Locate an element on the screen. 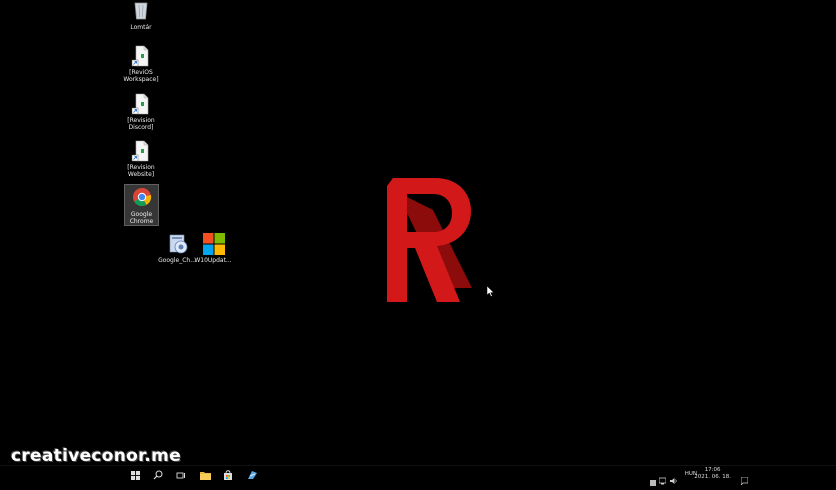 Image resolution: width=836 pixels, height=490 pixels. desktop-icon-recycle-bin: Lomtár is located at coordinates (141, 15).